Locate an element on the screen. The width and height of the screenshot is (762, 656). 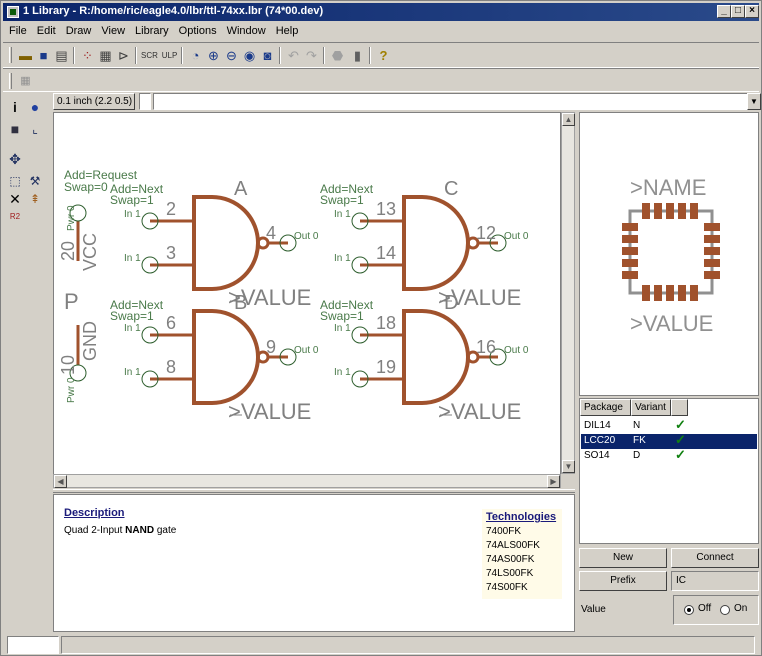
package-icon: ⊳ is located at coordinates (123, 55).